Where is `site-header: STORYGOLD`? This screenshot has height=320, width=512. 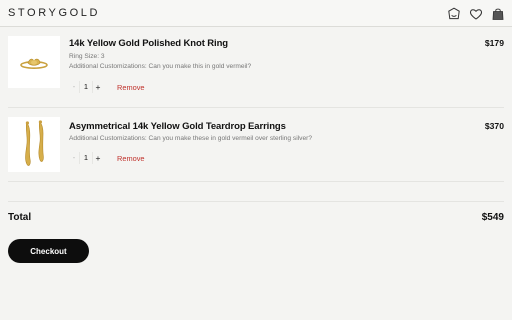 site-header: STORYGOLD is located at coordinates (256, 13).